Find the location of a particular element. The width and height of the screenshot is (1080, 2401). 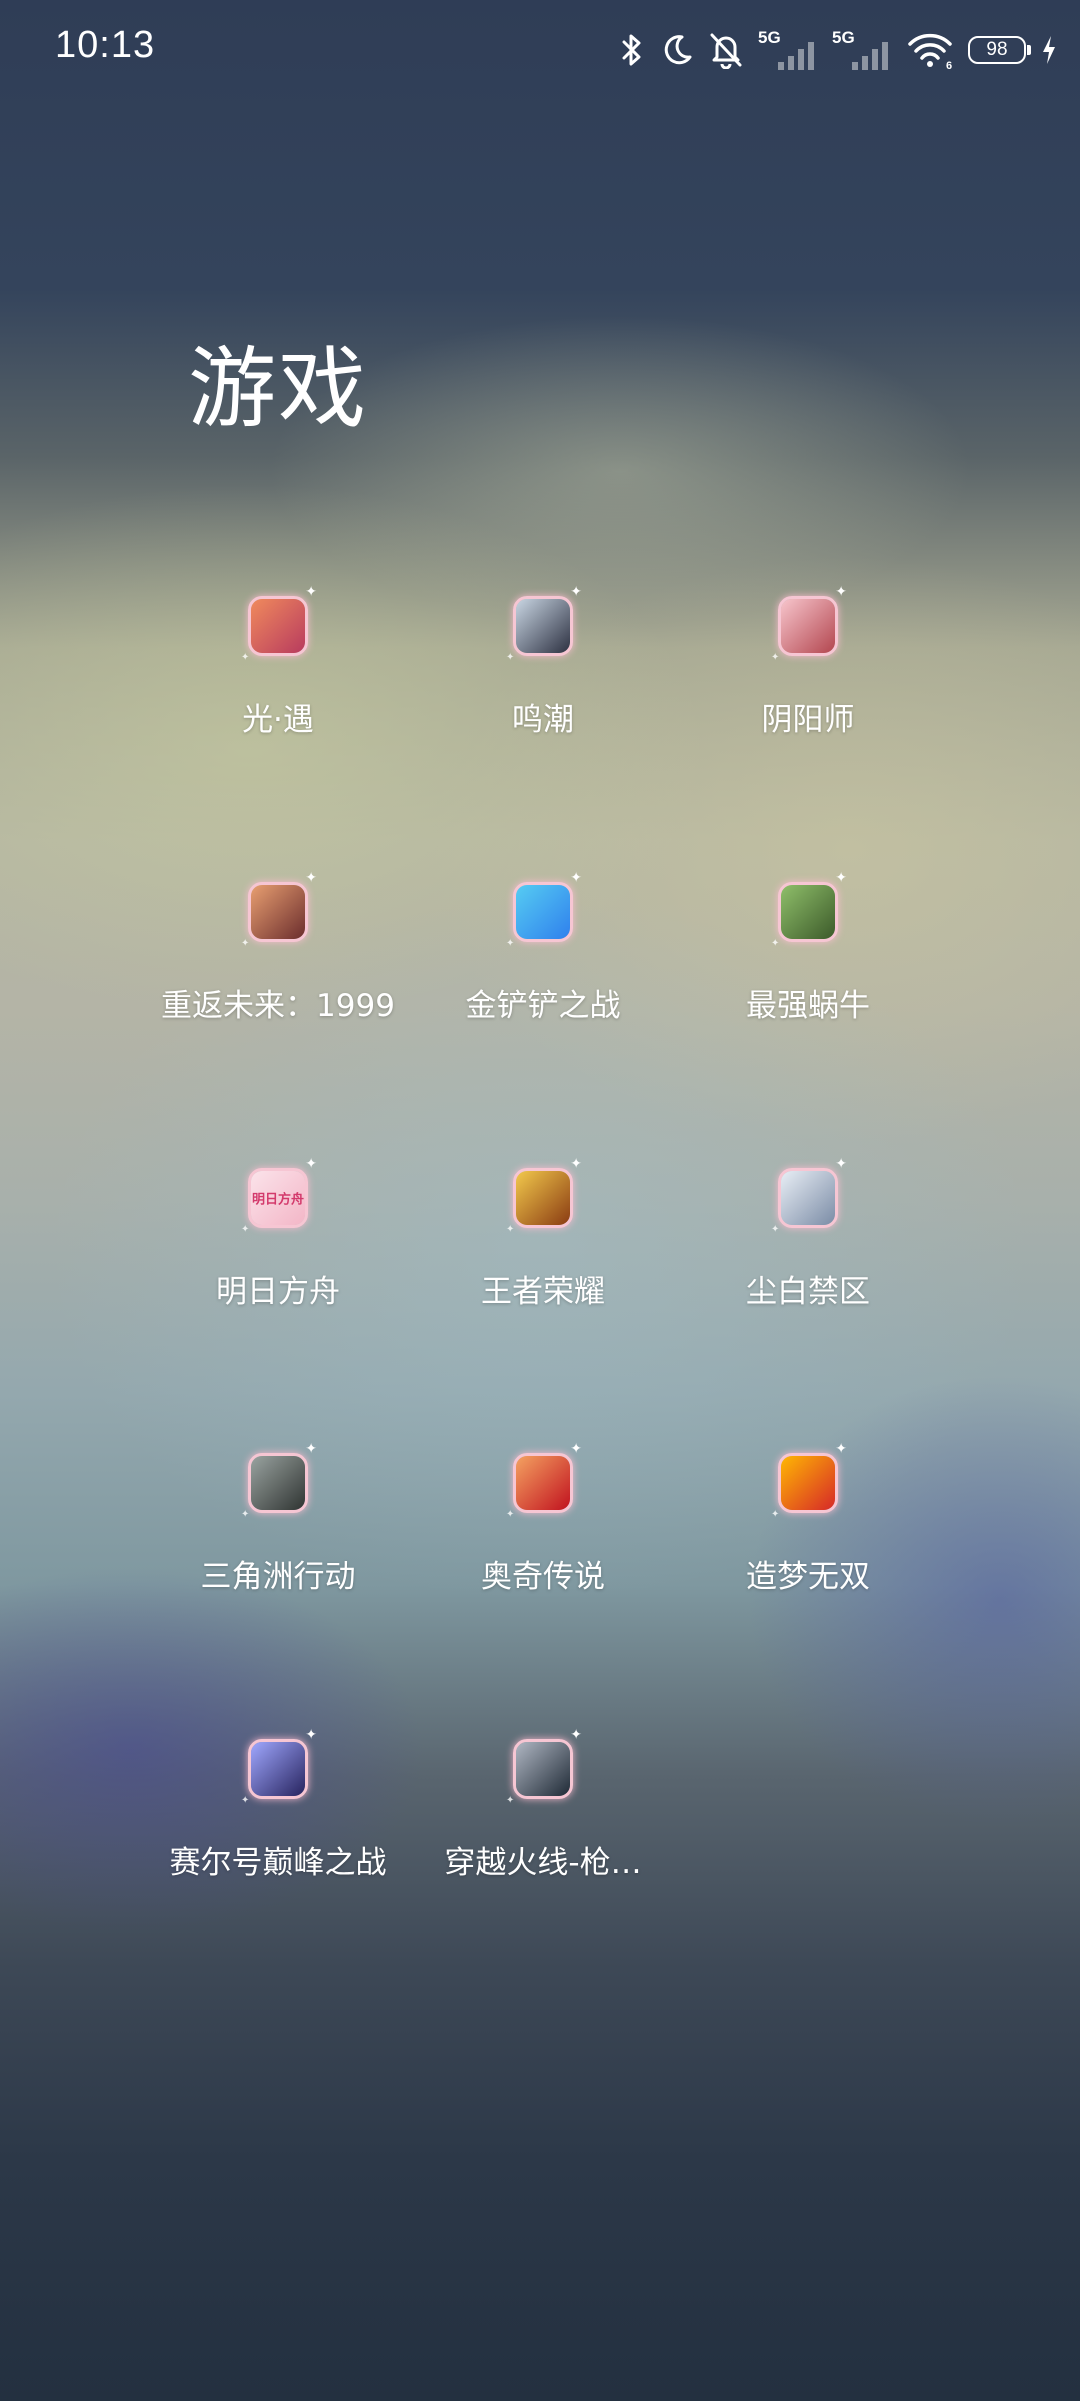

honor-of-kings-icon: ✦ ✦ is located at coordinates (544, 1196).